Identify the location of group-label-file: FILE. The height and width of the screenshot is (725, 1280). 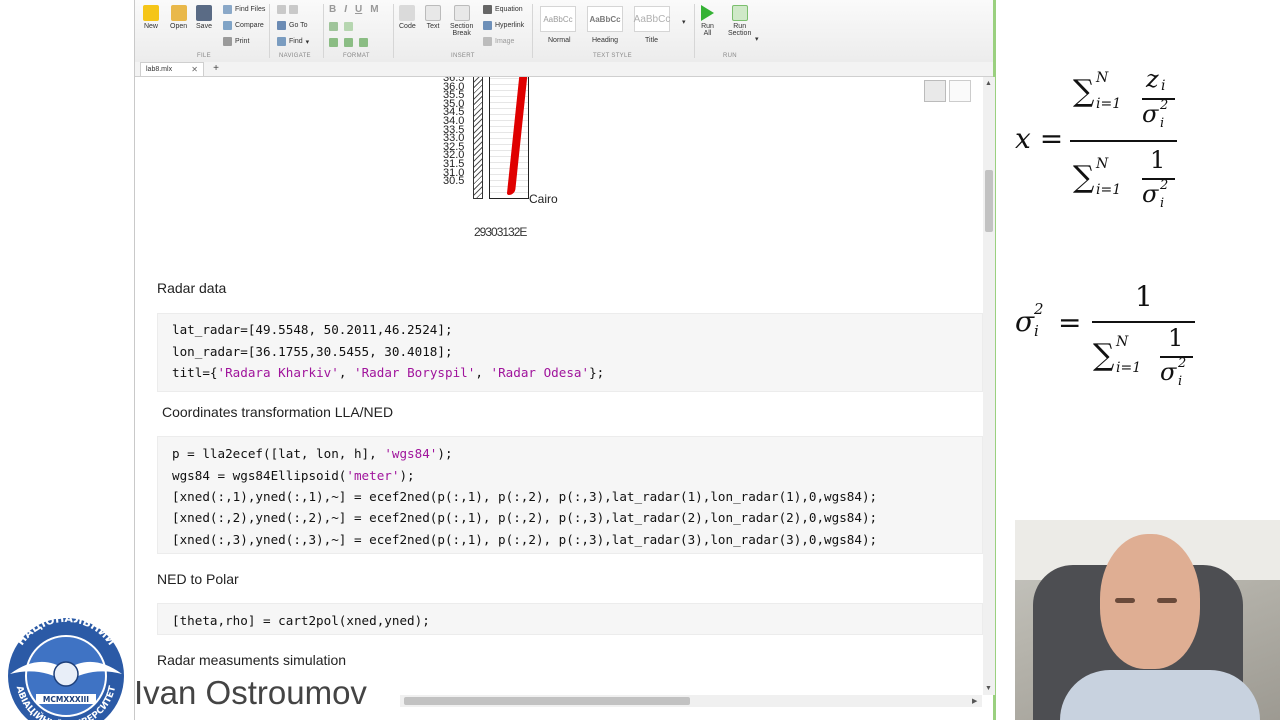
(204, 56).